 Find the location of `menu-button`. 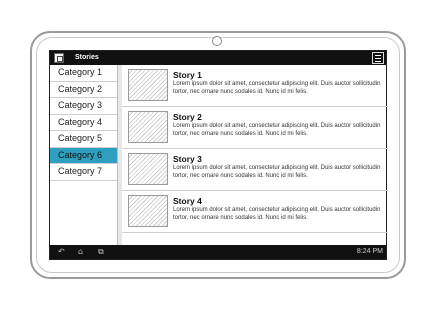

menu-button is located at coordinates (378, 58).